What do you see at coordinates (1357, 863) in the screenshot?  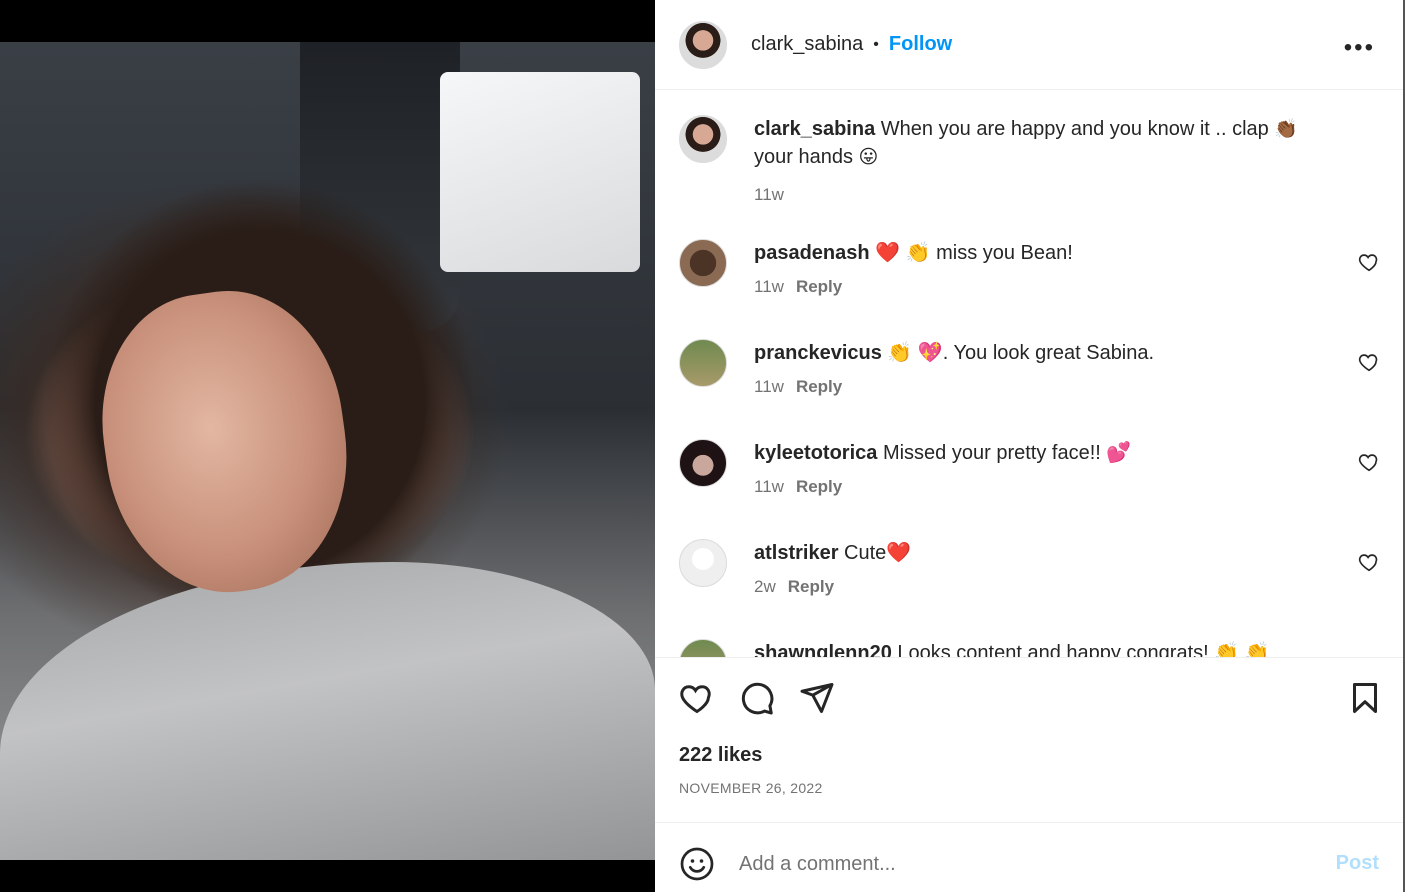 I see `post-comment-button: Post` at bounding box center [1357, 863].